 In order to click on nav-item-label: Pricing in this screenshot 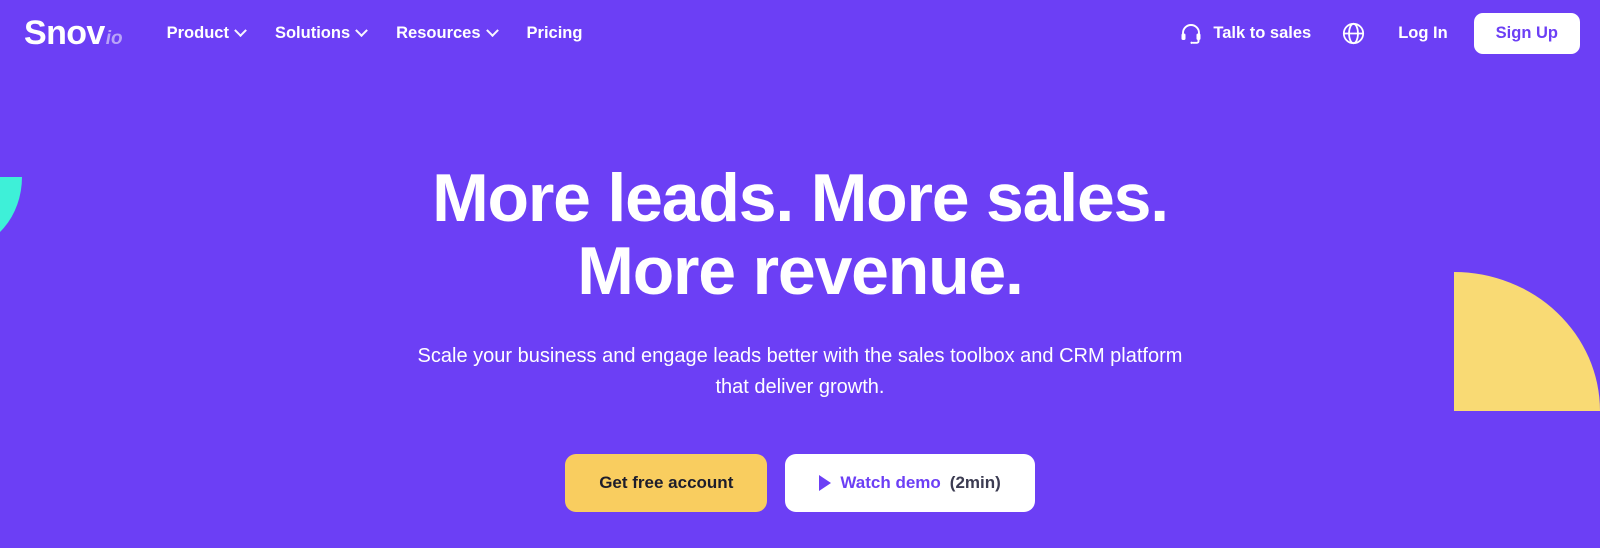, I will do `click(554, 32)`.